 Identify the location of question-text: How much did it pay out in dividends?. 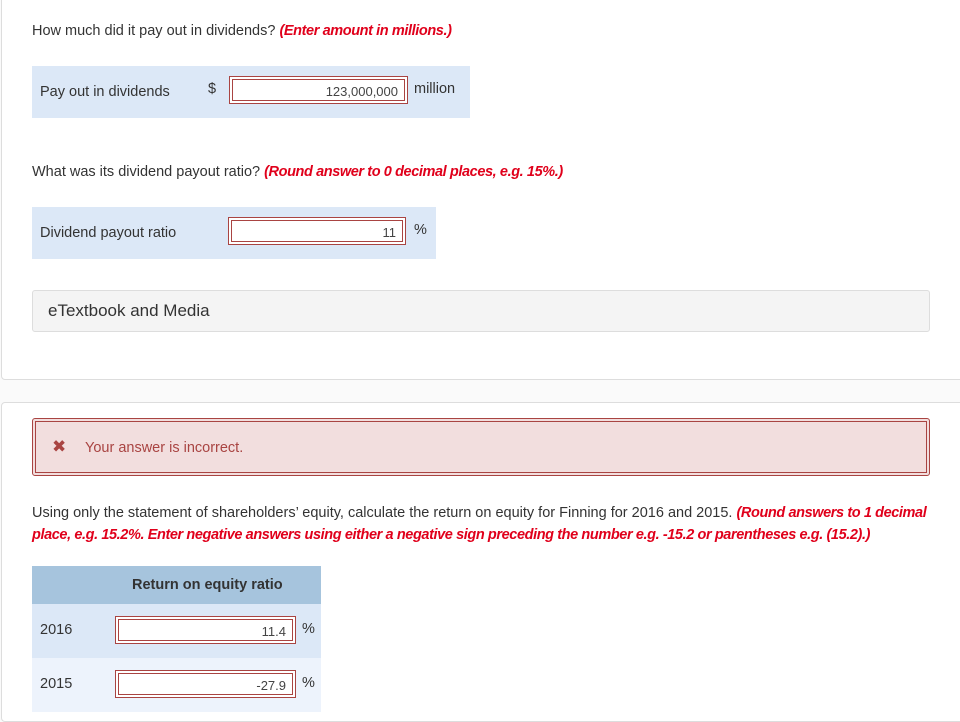
(154, 31).